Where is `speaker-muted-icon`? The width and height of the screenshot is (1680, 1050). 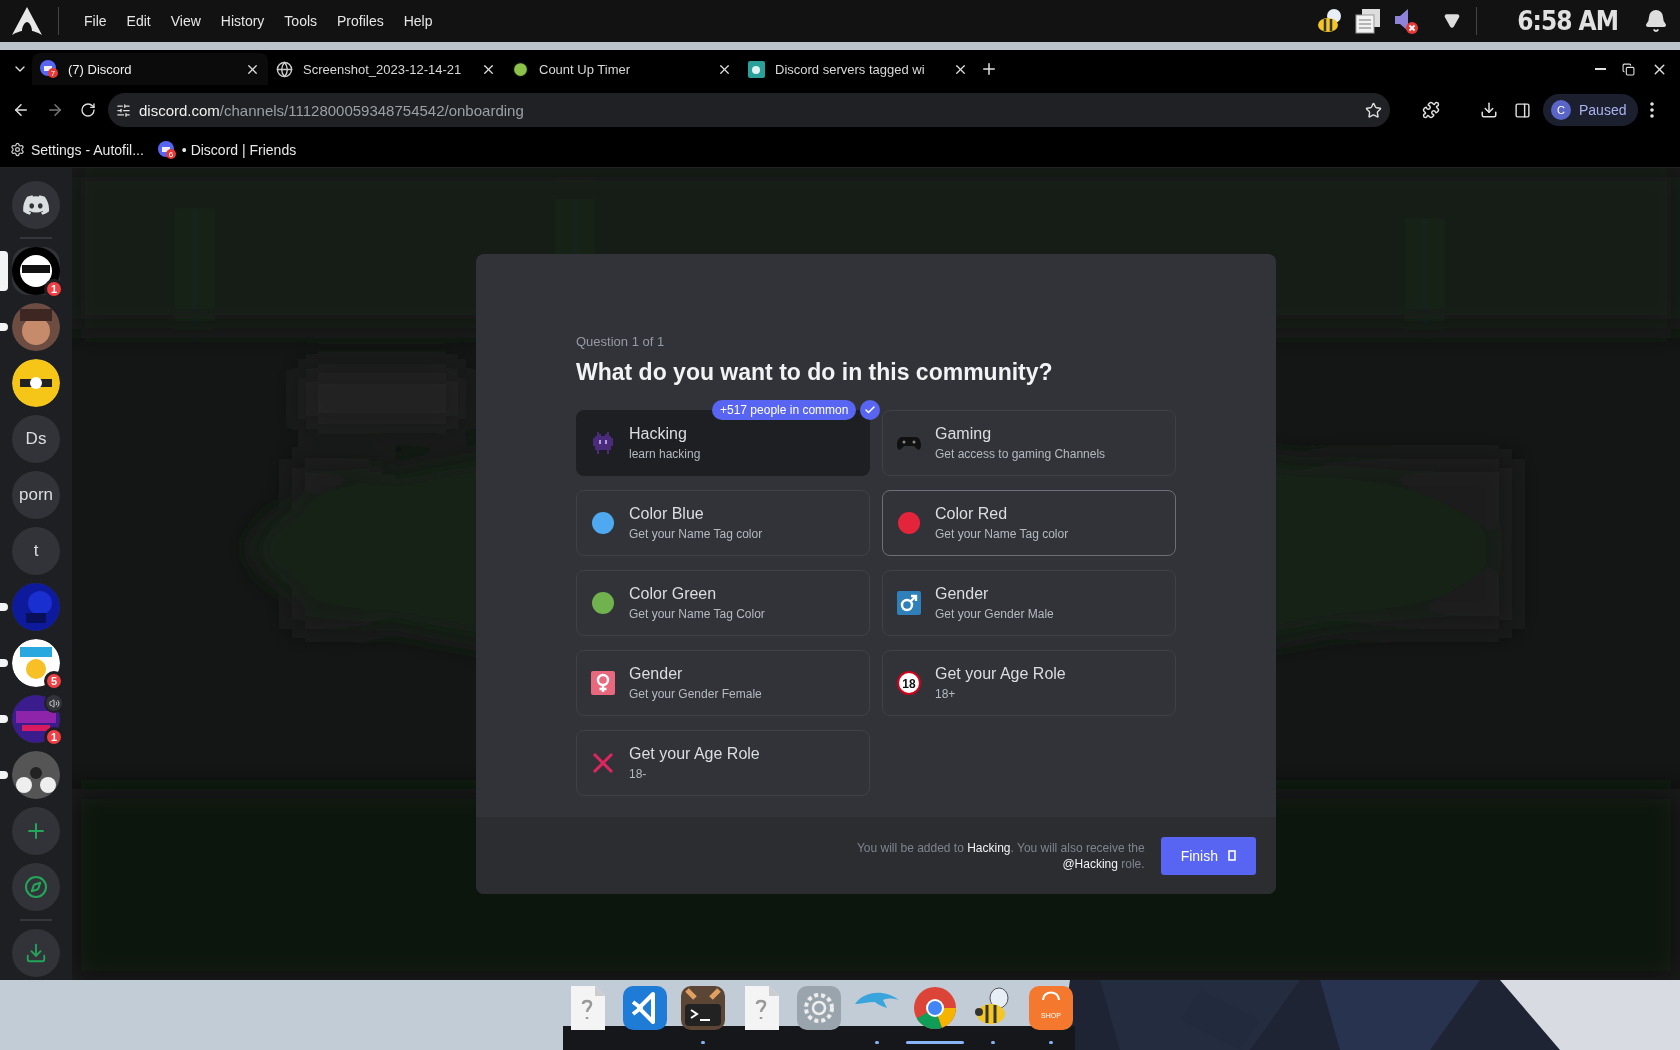
speaker-muted-icon is located at coordinates (1406, 21).